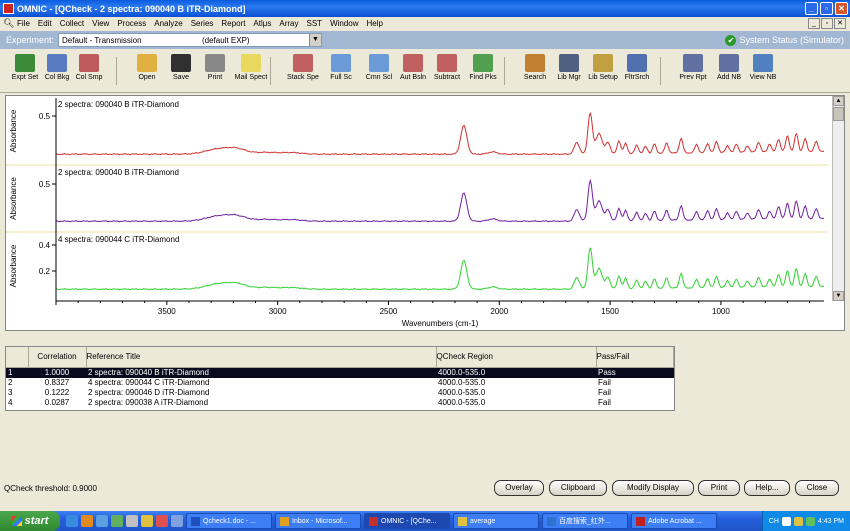 This screenshot has height=531, width=850. What do you see at coordinates (30, 521) in the screenshot?
I see `start-button: start` at bounding box center [30, 521].